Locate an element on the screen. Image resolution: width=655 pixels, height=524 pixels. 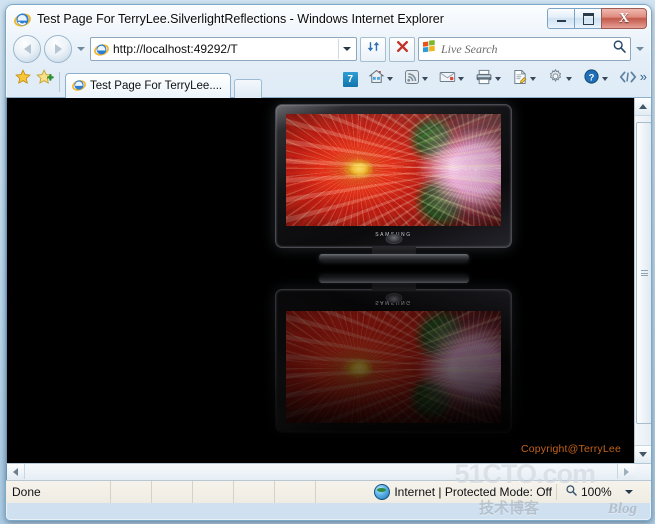
zoom-control: 100% is located at coordinates (604, 492).